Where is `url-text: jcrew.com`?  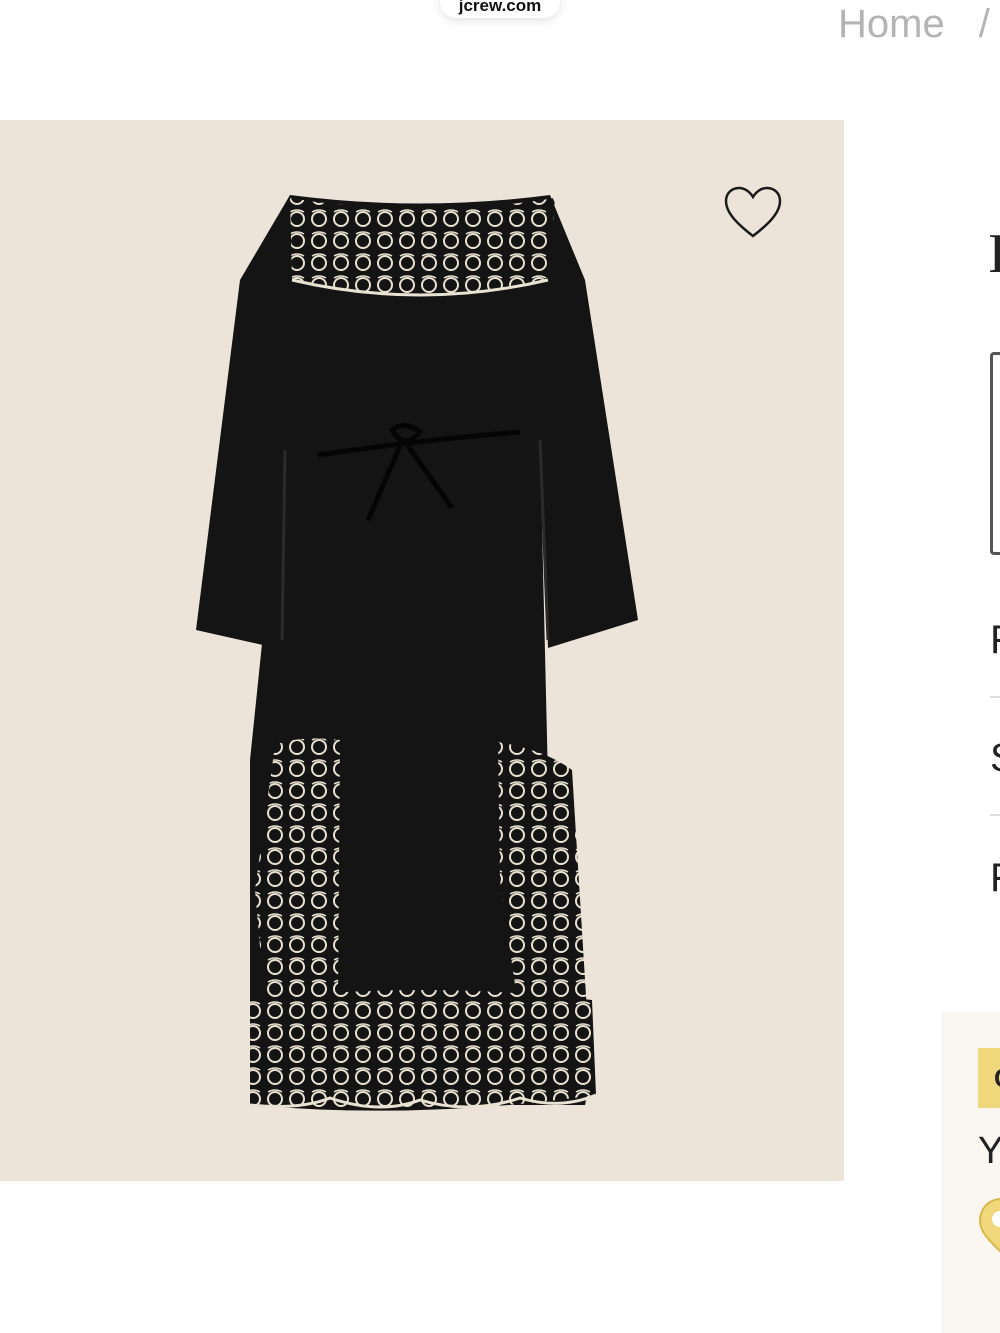
url-text: jcrew.com is located at coordinates (500, 7).